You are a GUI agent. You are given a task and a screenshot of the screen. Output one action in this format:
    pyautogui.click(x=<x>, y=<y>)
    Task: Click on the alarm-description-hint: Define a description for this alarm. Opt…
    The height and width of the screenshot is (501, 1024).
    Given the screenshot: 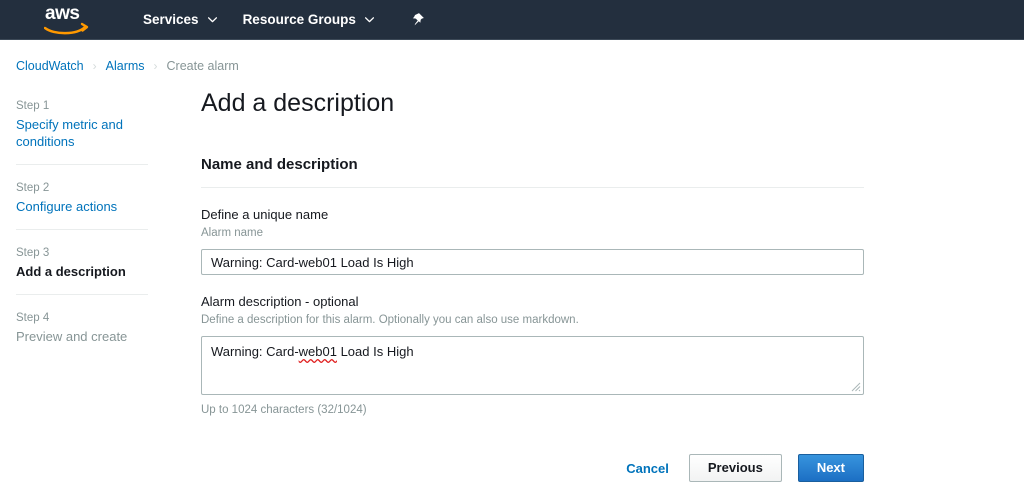 What is the action you would take?
    pyautogui.click(x=390, y=320)
    